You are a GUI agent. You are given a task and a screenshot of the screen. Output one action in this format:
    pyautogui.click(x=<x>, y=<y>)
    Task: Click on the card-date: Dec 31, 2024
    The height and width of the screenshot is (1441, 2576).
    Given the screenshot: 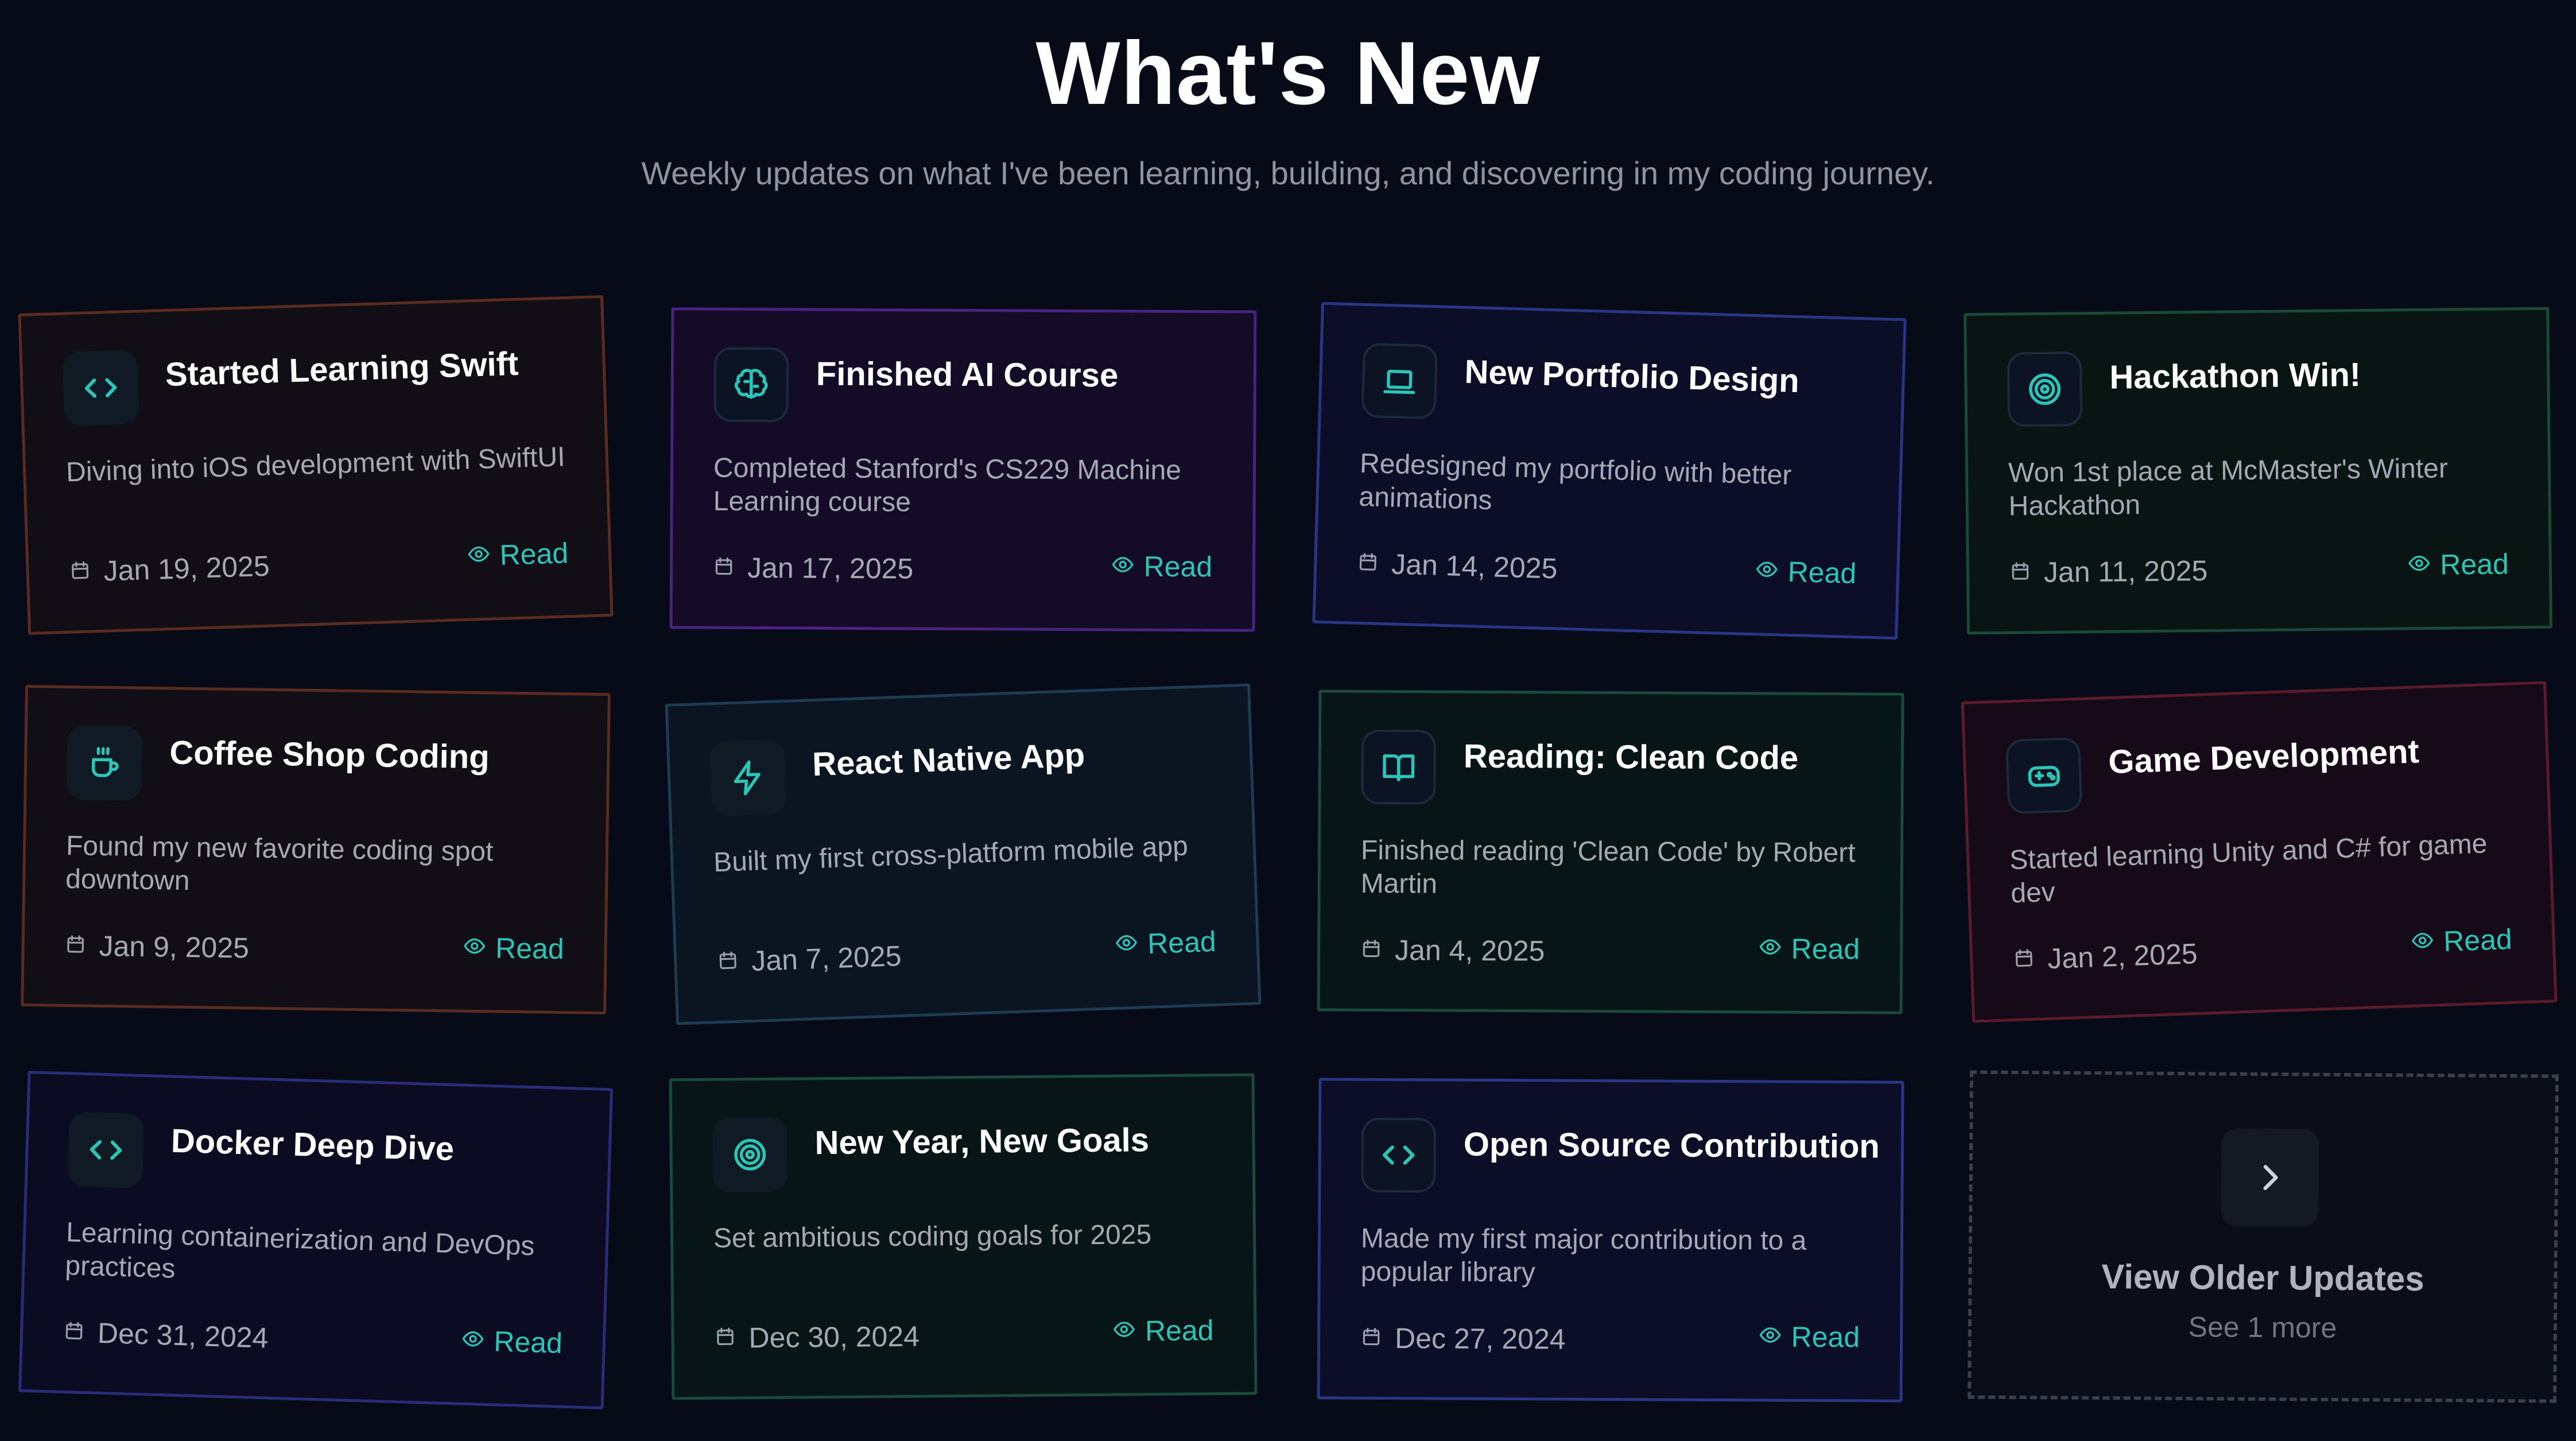 What is the action you would take?
    pyautogui.click(x=166, y=1335)
    